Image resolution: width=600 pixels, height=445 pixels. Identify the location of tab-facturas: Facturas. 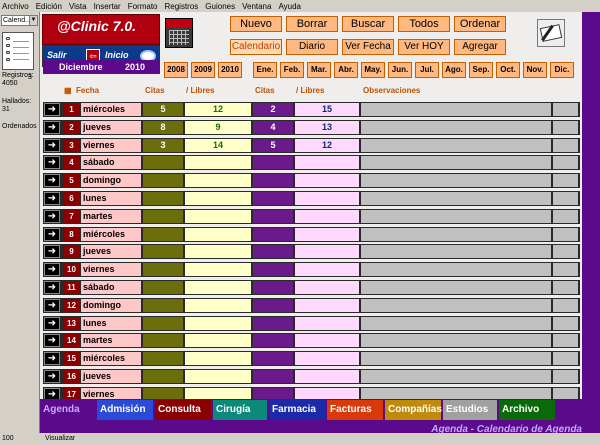
(355, 410).